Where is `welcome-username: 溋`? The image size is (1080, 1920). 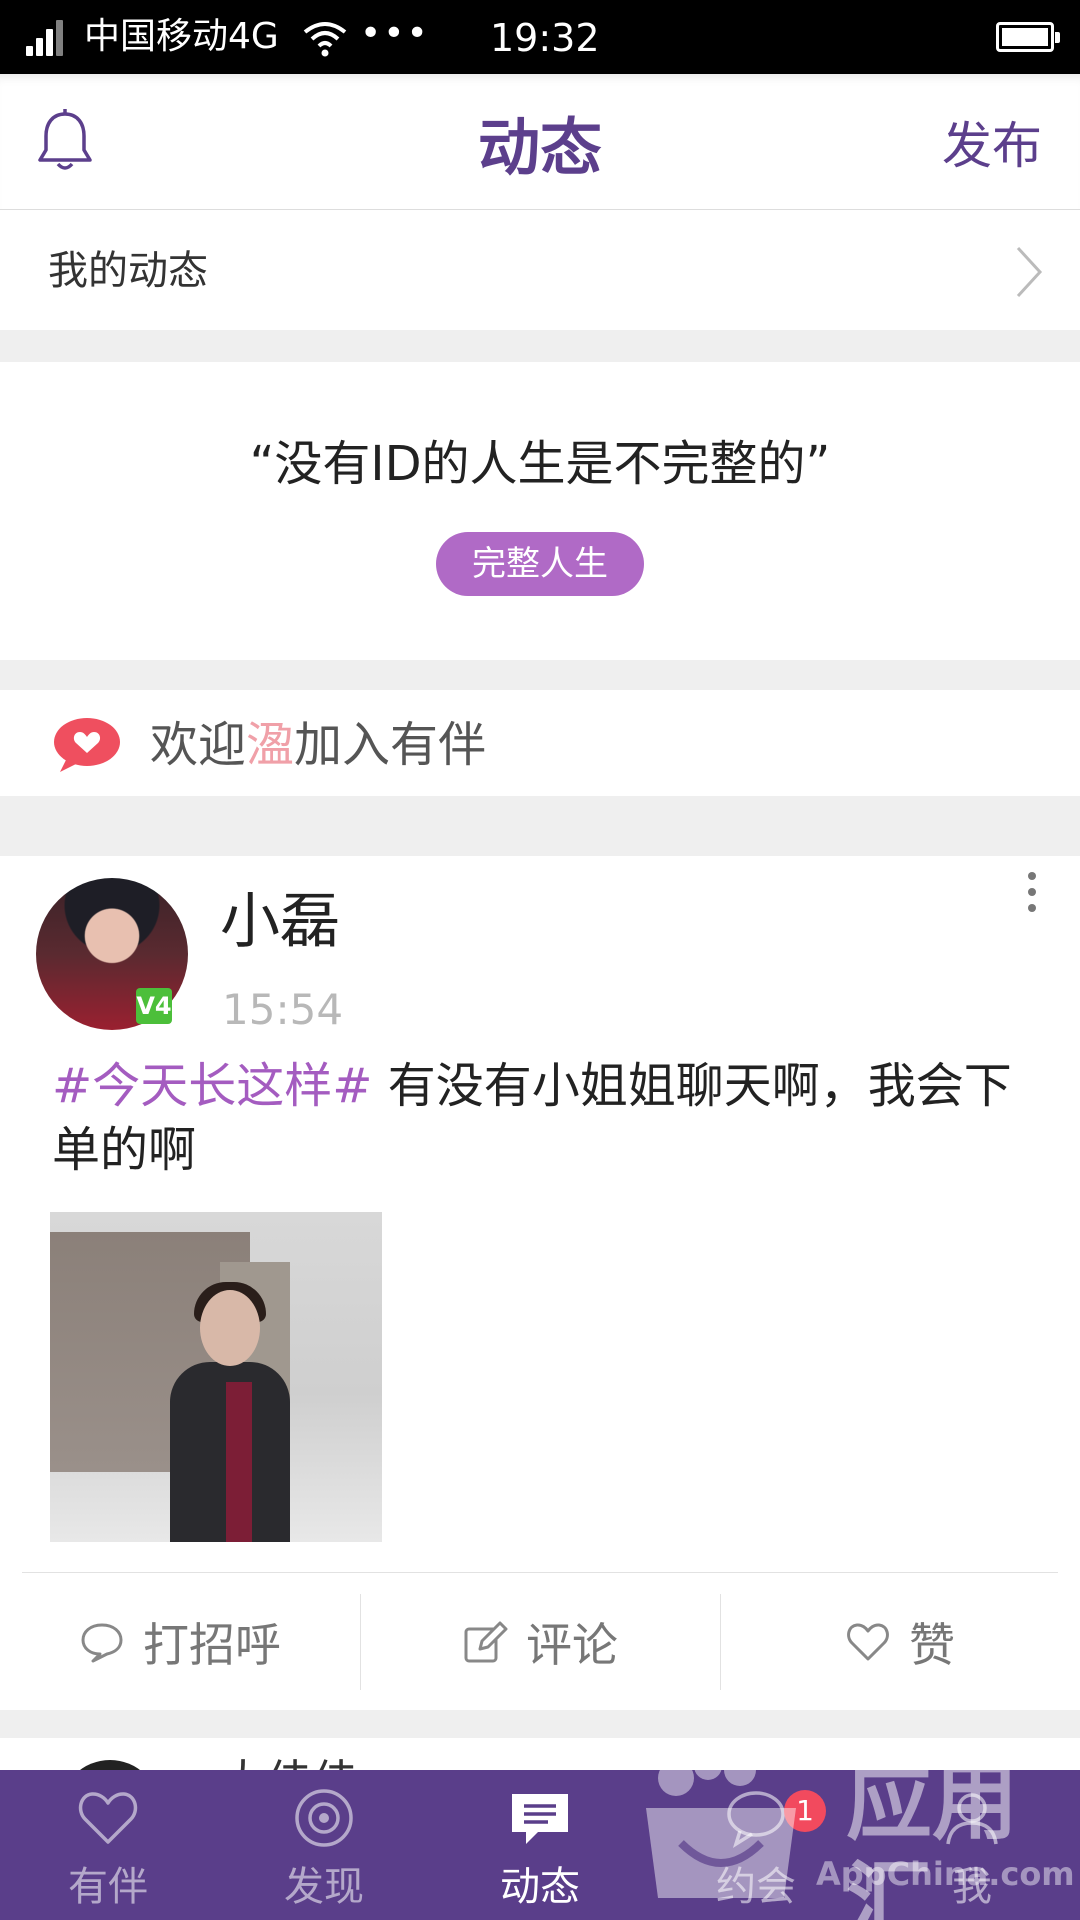 welcome-username: 溋 is located at coordinates (270, 745).